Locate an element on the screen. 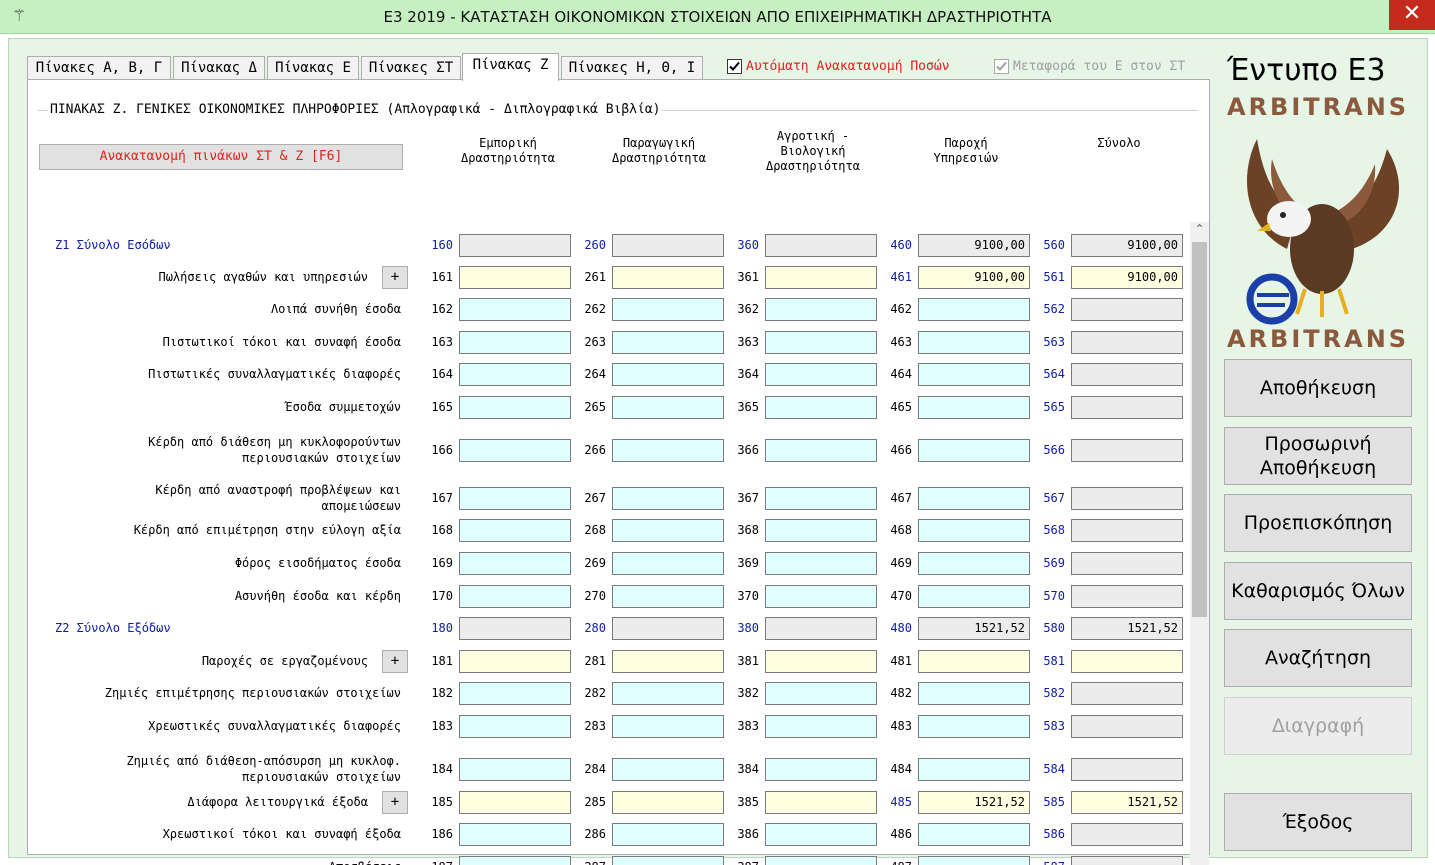 This screenshot has width=1435, height=865. field-code: 364 is located at coordinates (748, 374).